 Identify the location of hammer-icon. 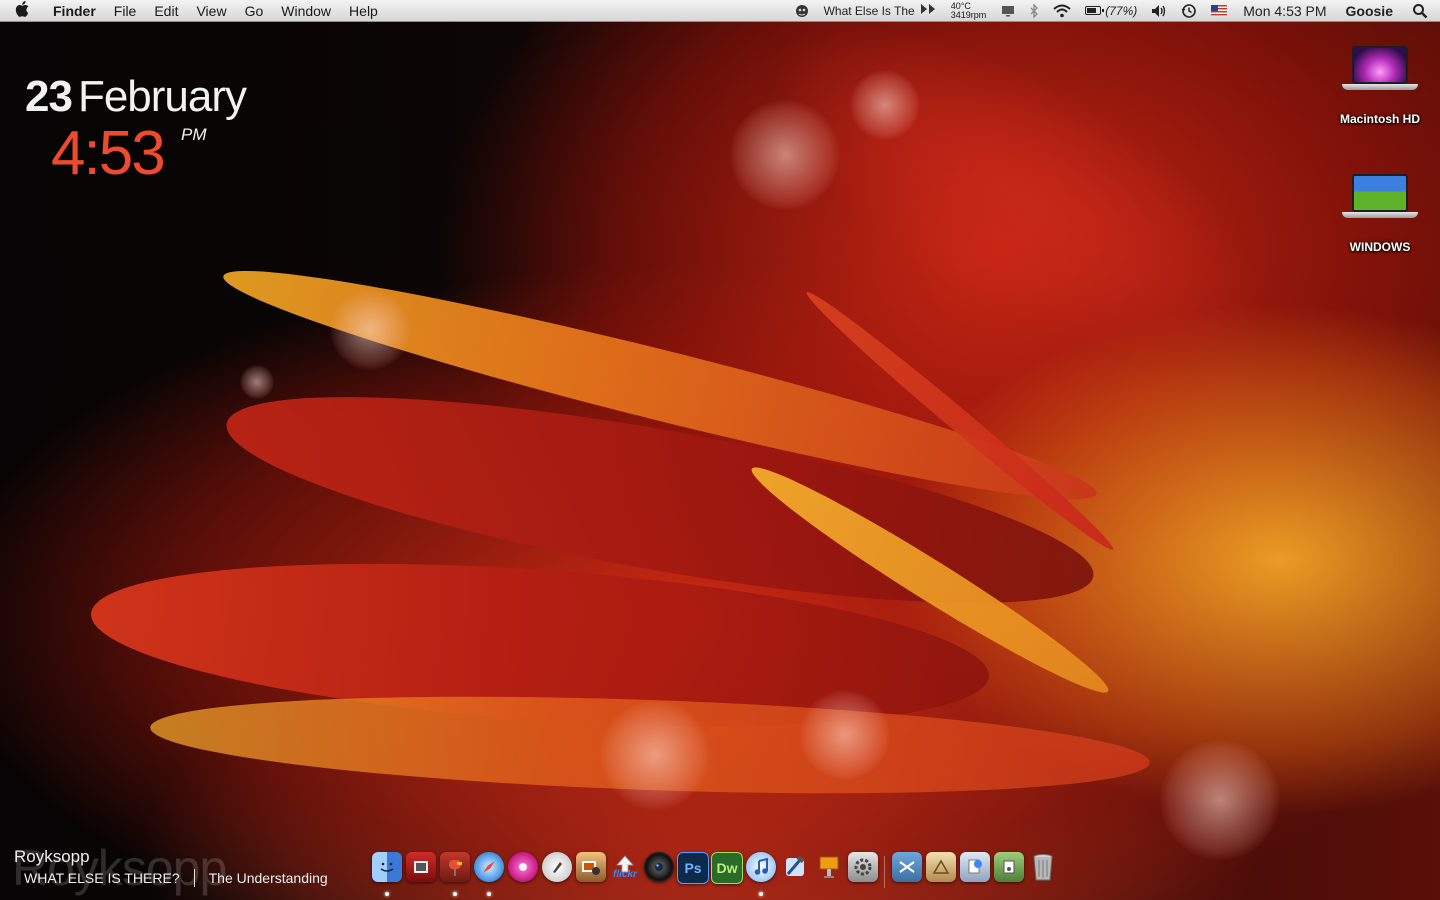
(795, 867).